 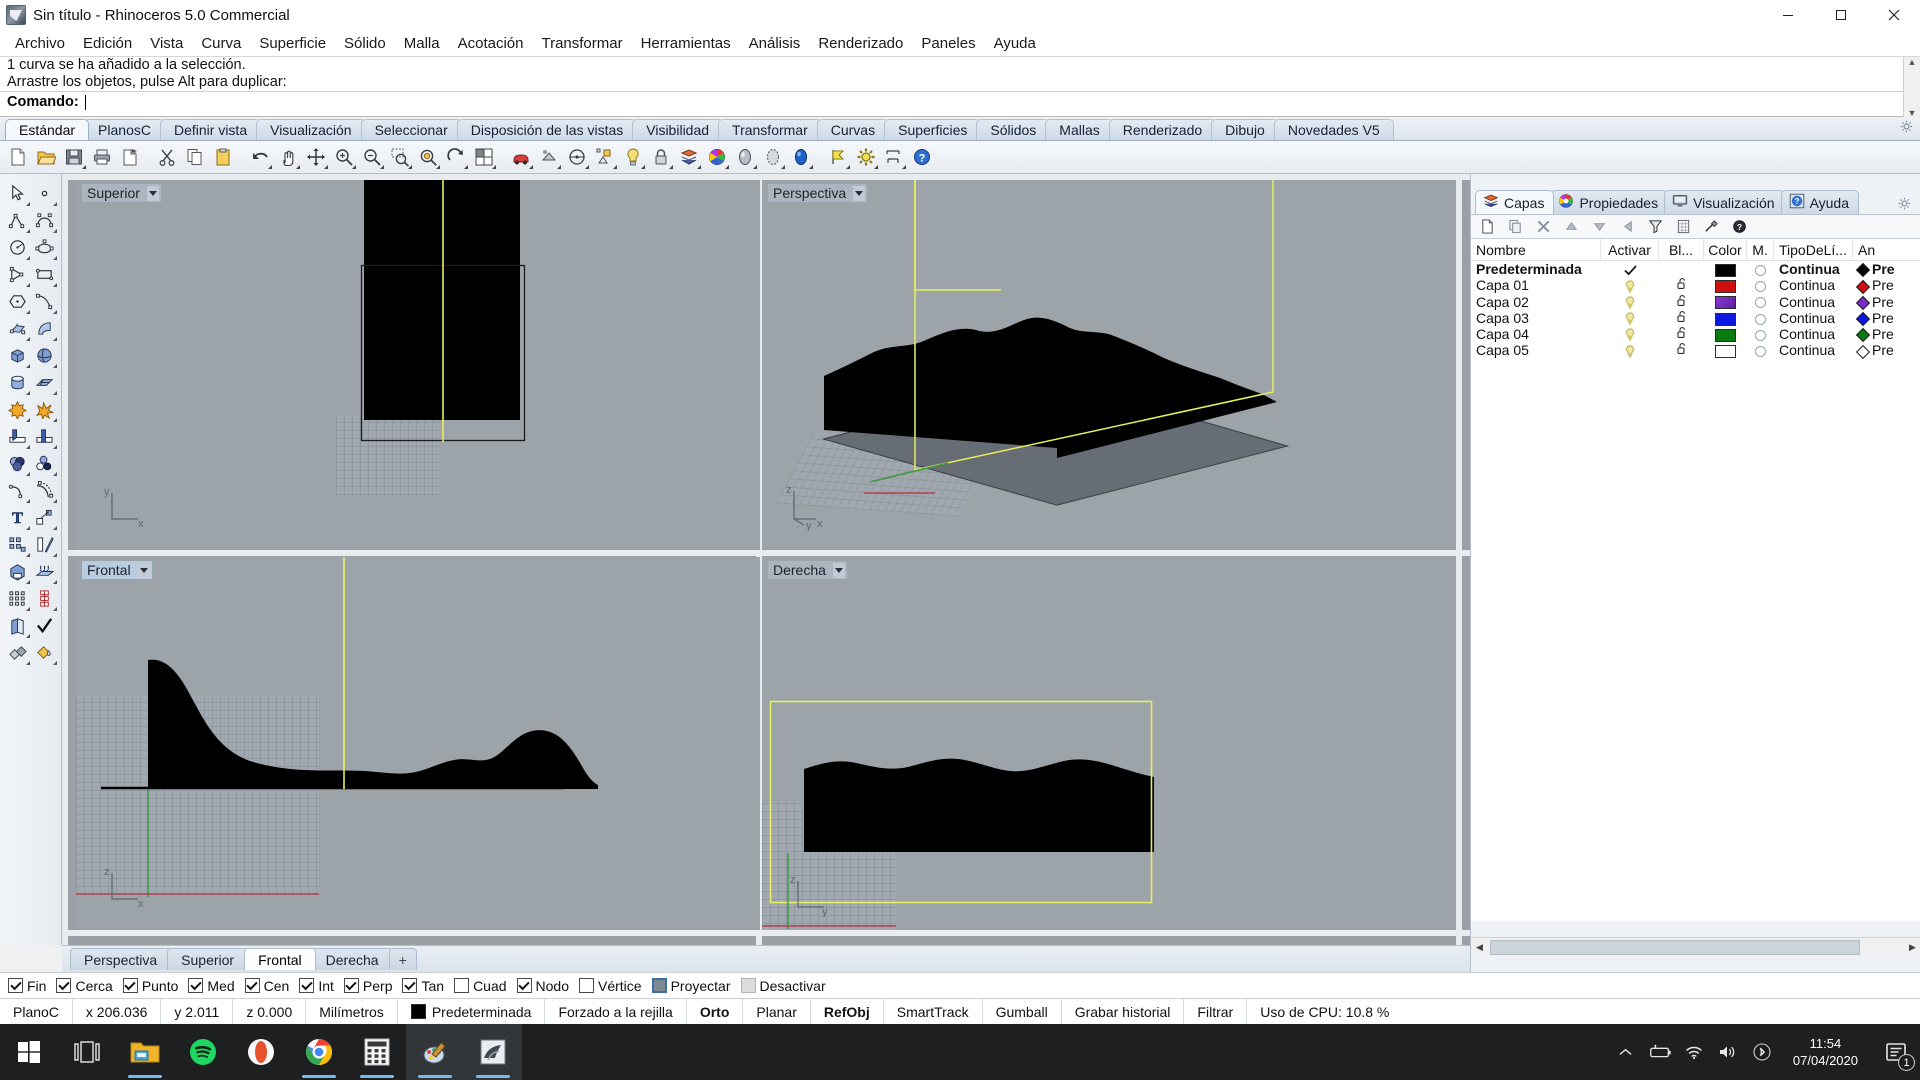 What do you see at coordinates (847, 1011) in the screenshot?
I see `status-osnap: RefObj` at bounding box center [847, 1011].